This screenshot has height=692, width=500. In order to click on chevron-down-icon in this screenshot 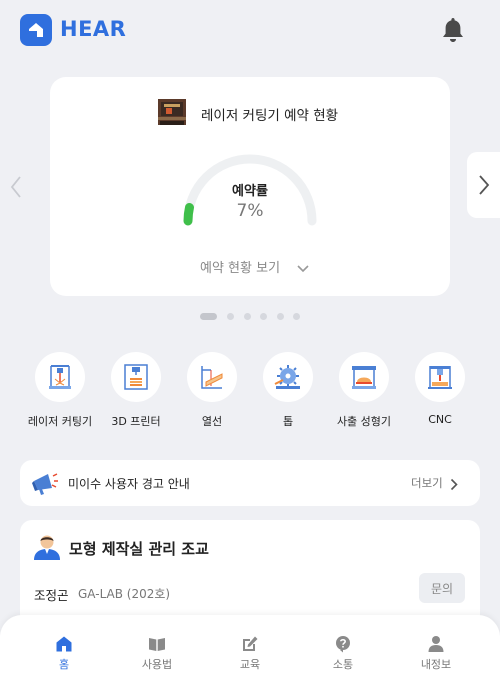, I will do `click(303, 266)`.